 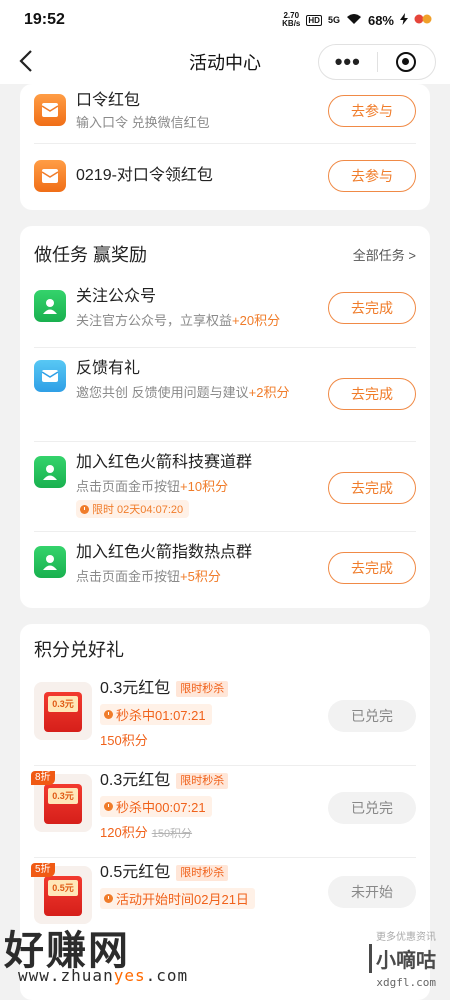 I want to click on wifi-icon, so click(x=354, y=20).